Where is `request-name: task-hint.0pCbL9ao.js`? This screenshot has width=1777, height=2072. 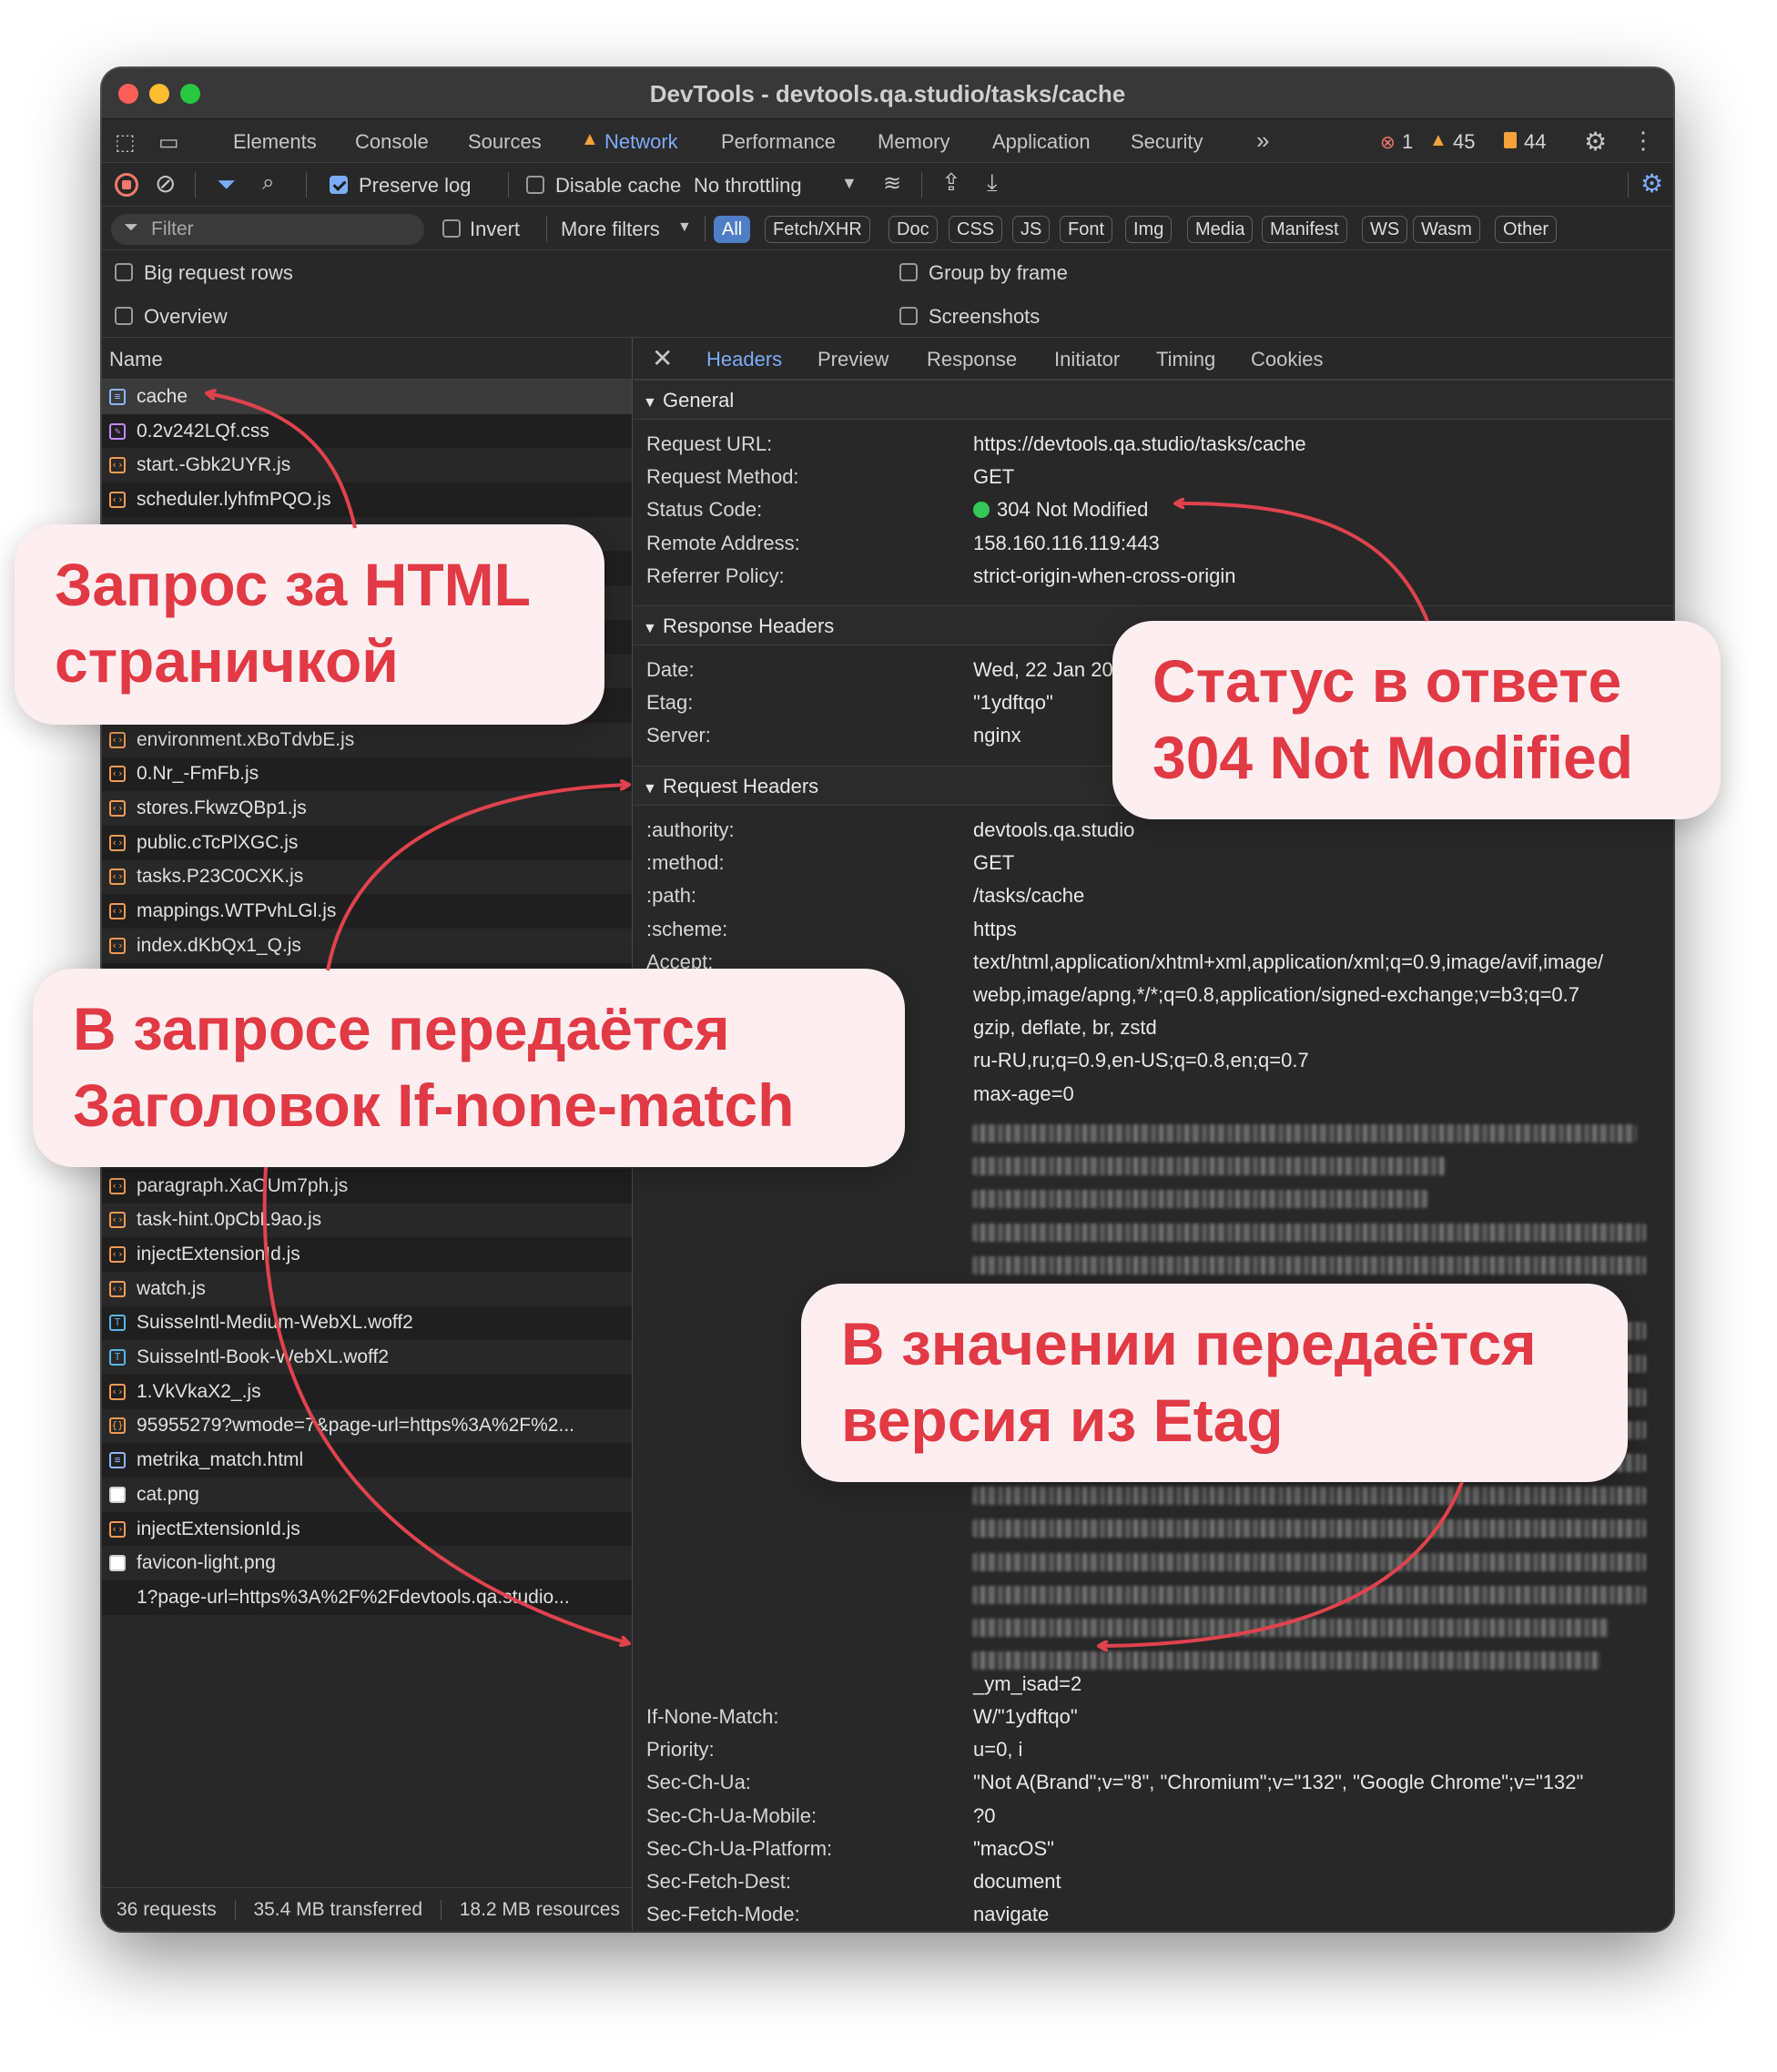
request-name: task-hint.0pCbL9ao.js is located at coordinates (229, 1220).